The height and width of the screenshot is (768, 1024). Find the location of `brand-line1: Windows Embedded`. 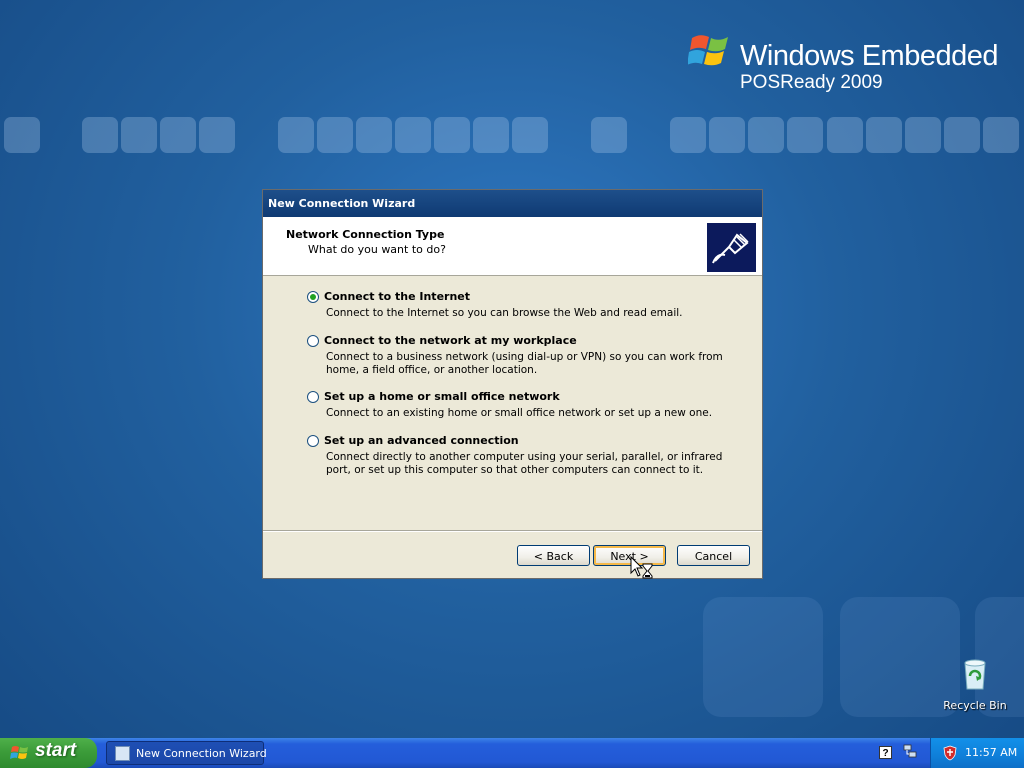

brand-line1: Windows Embedded is located at coordinates (869, 56).